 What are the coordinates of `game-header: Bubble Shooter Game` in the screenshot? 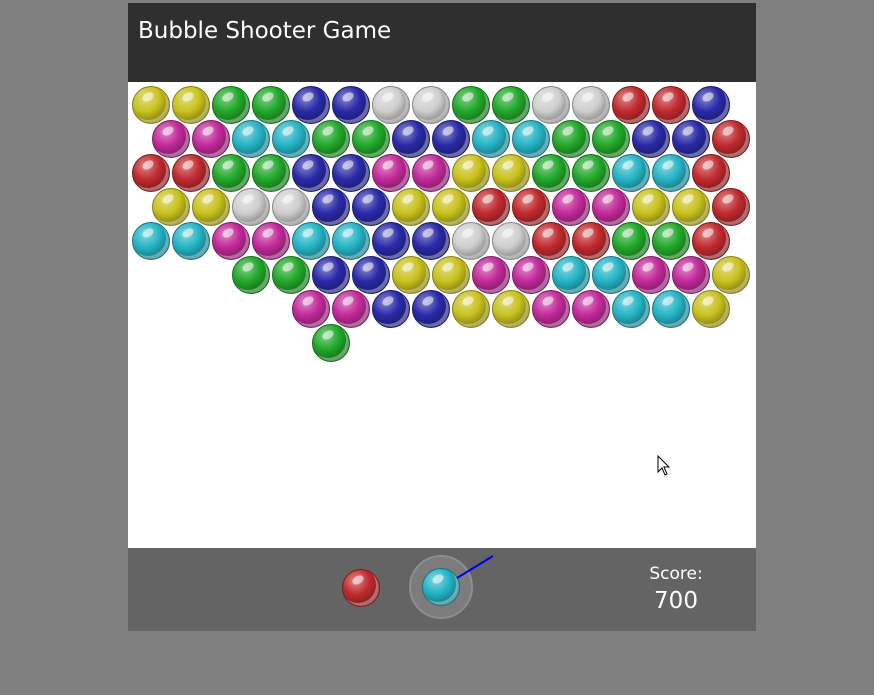 It's located at (442, 42).